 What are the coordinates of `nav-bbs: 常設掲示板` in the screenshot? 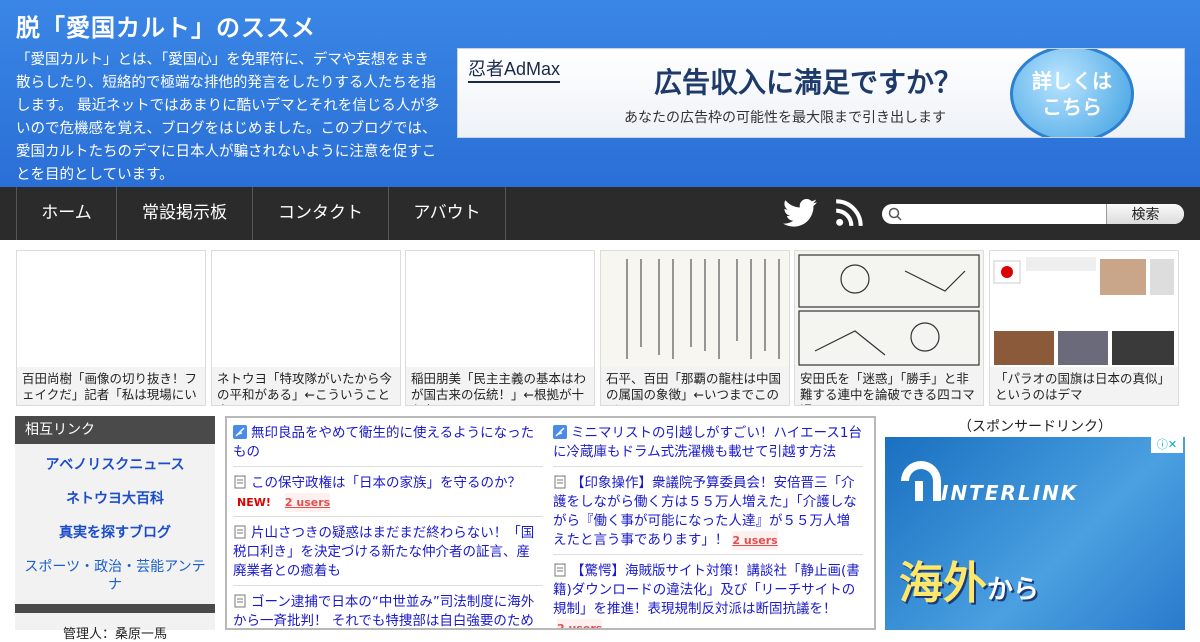 It's located at (184, 213).